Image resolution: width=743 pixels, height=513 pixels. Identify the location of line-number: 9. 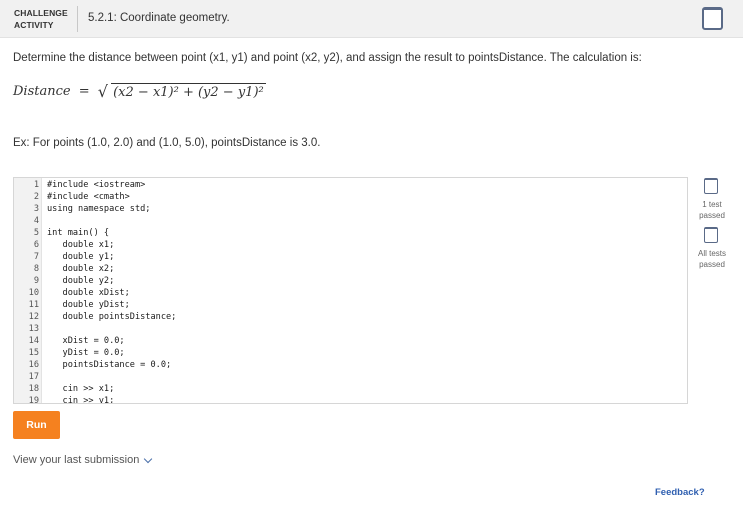
(36, 281).